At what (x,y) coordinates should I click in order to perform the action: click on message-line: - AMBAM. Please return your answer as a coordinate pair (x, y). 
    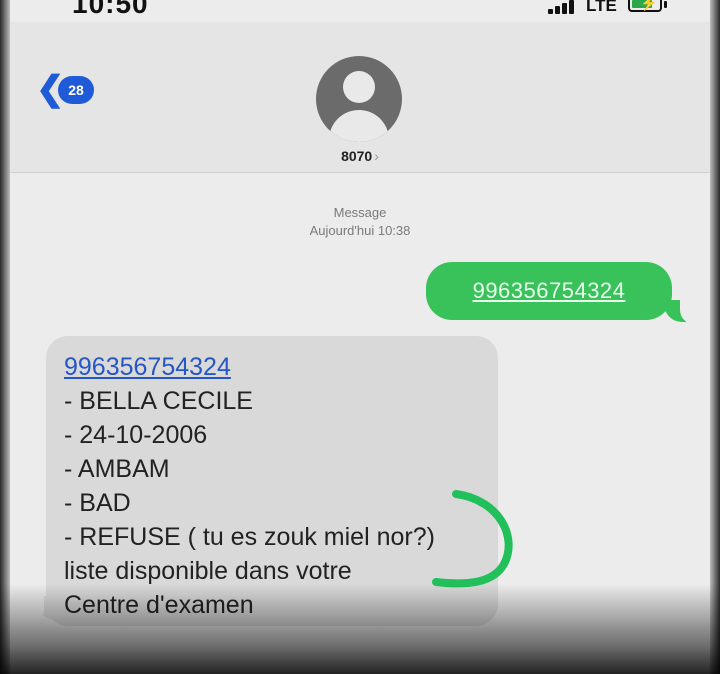
    Looking at the image, I should click on (117, 469).